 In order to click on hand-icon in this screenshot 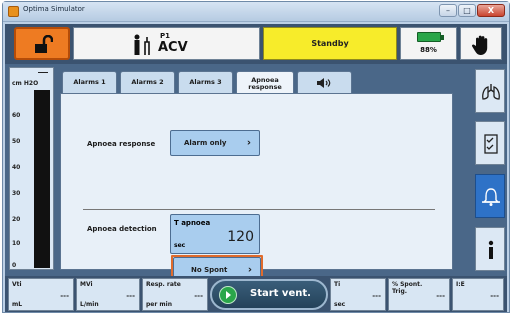, I will do `click(480, 45)`.